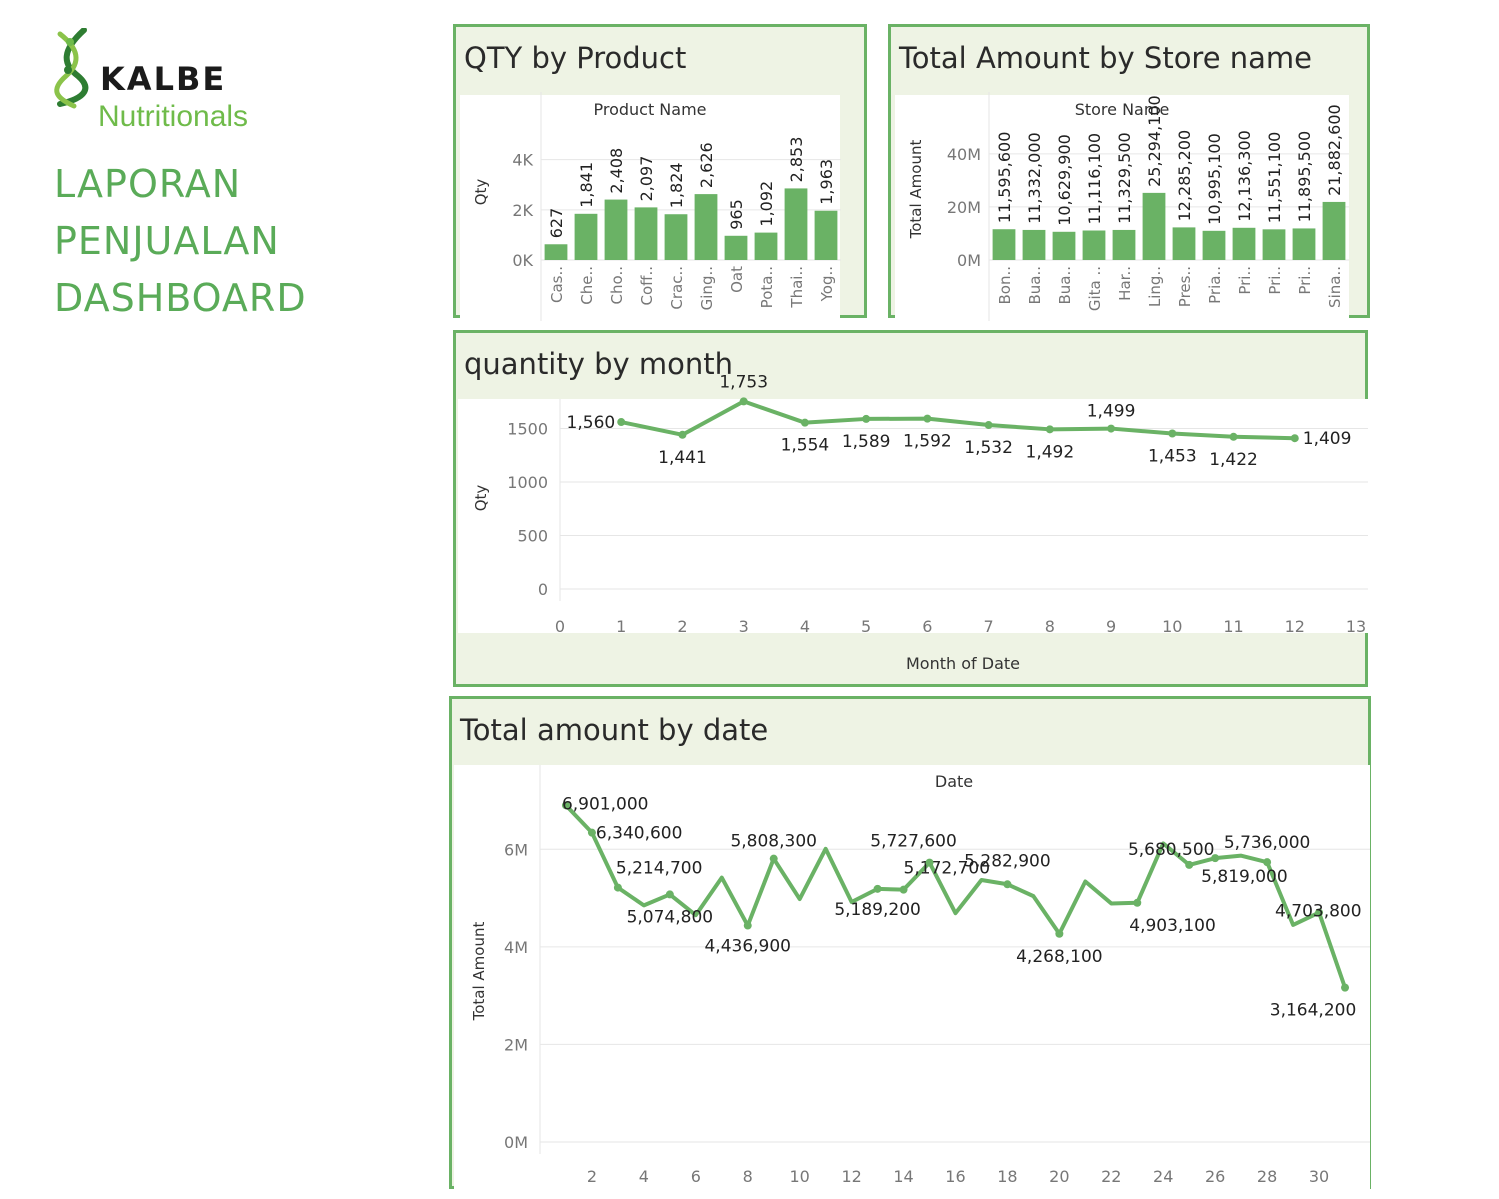  I want to click on y-tick-label: 1000, so click(527, 482).